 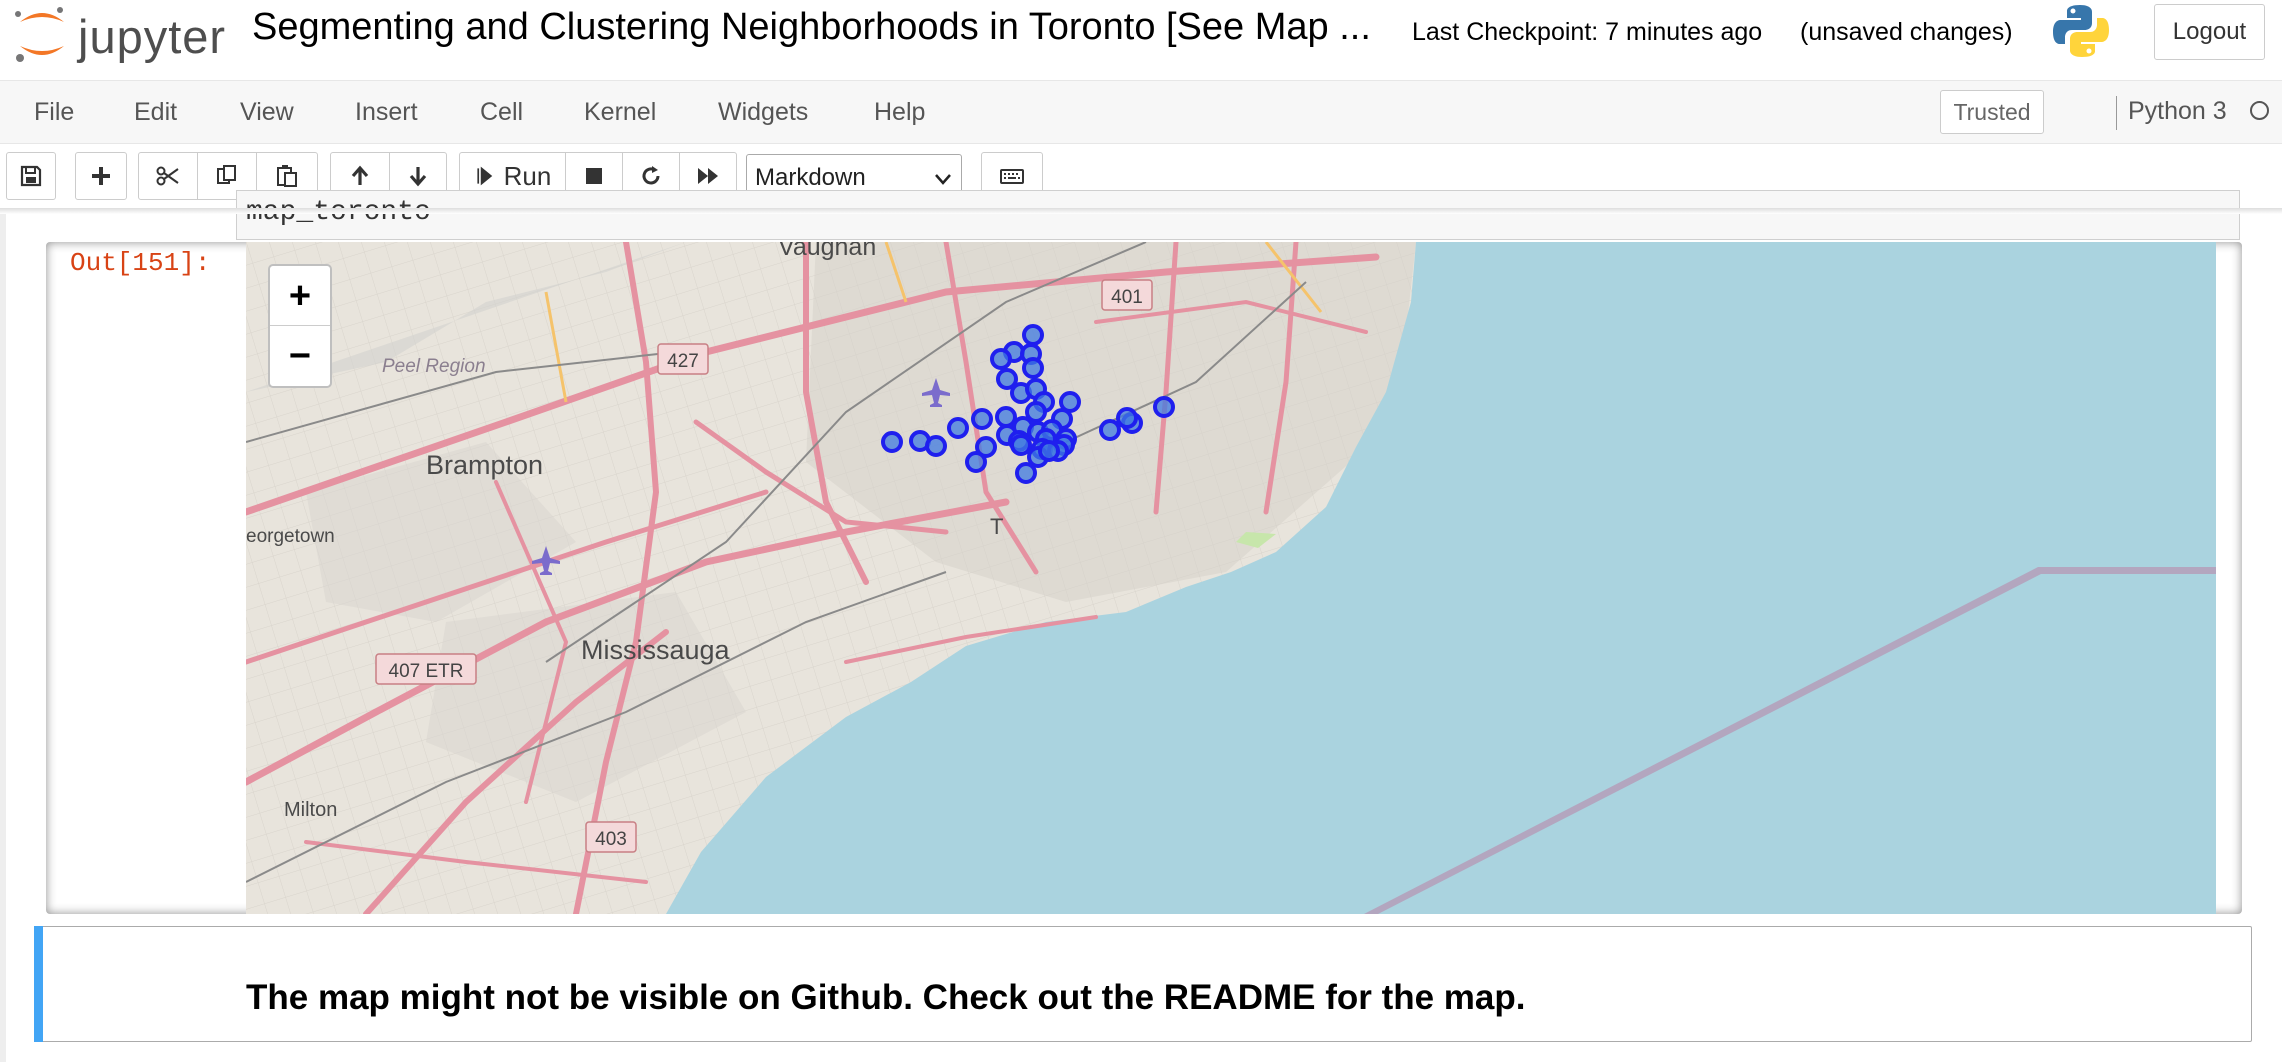 What do you see at coordinates (2081, 31) in the screenshot?
I see `python-logo-icon` at bounding box center [2081, 31].